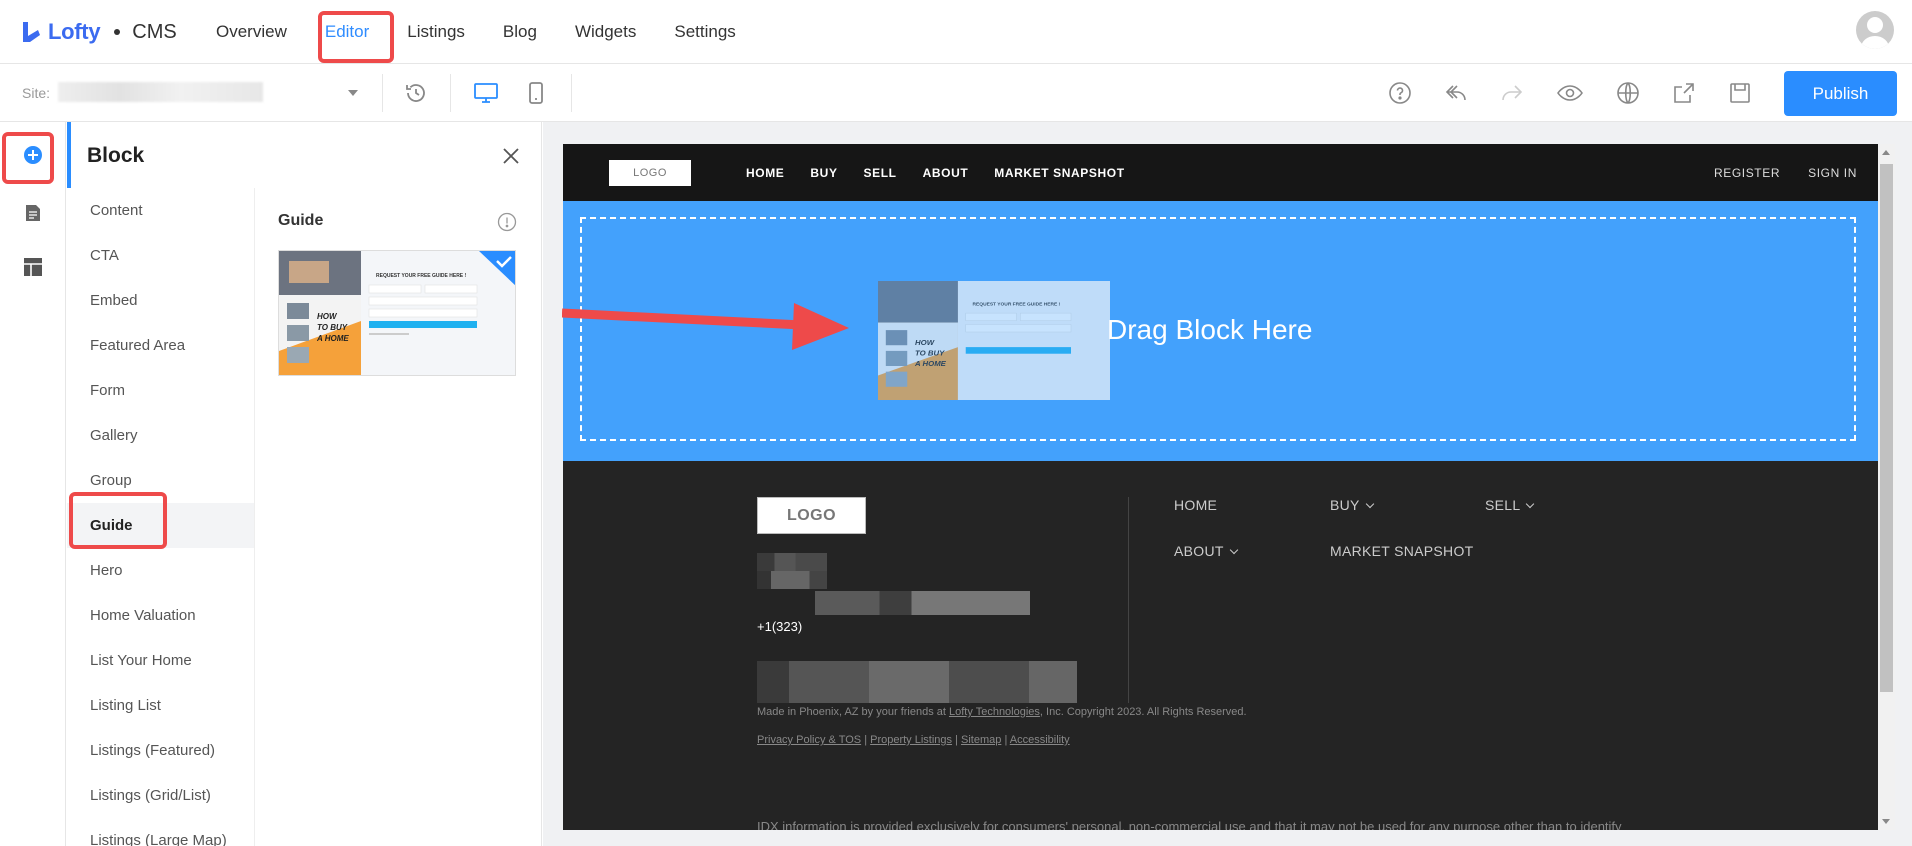 The image size is (1912, 846). Describe the element at coordinates (33, 213) in the screenshot. I see `pages-icon` at that location.